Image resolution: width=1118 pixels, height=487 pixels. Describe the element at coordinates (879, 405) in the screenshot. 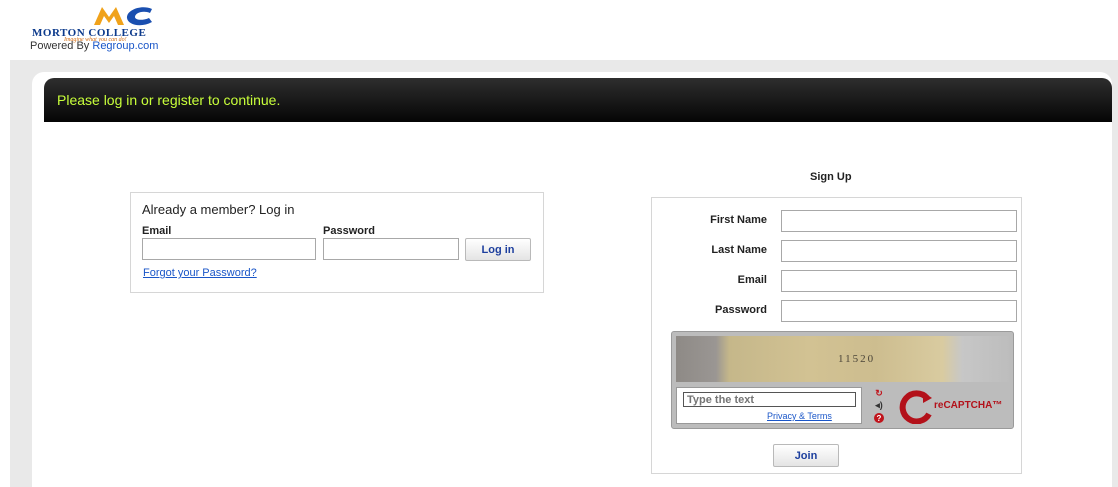

I see `audio-icon: ◂)` at that location.